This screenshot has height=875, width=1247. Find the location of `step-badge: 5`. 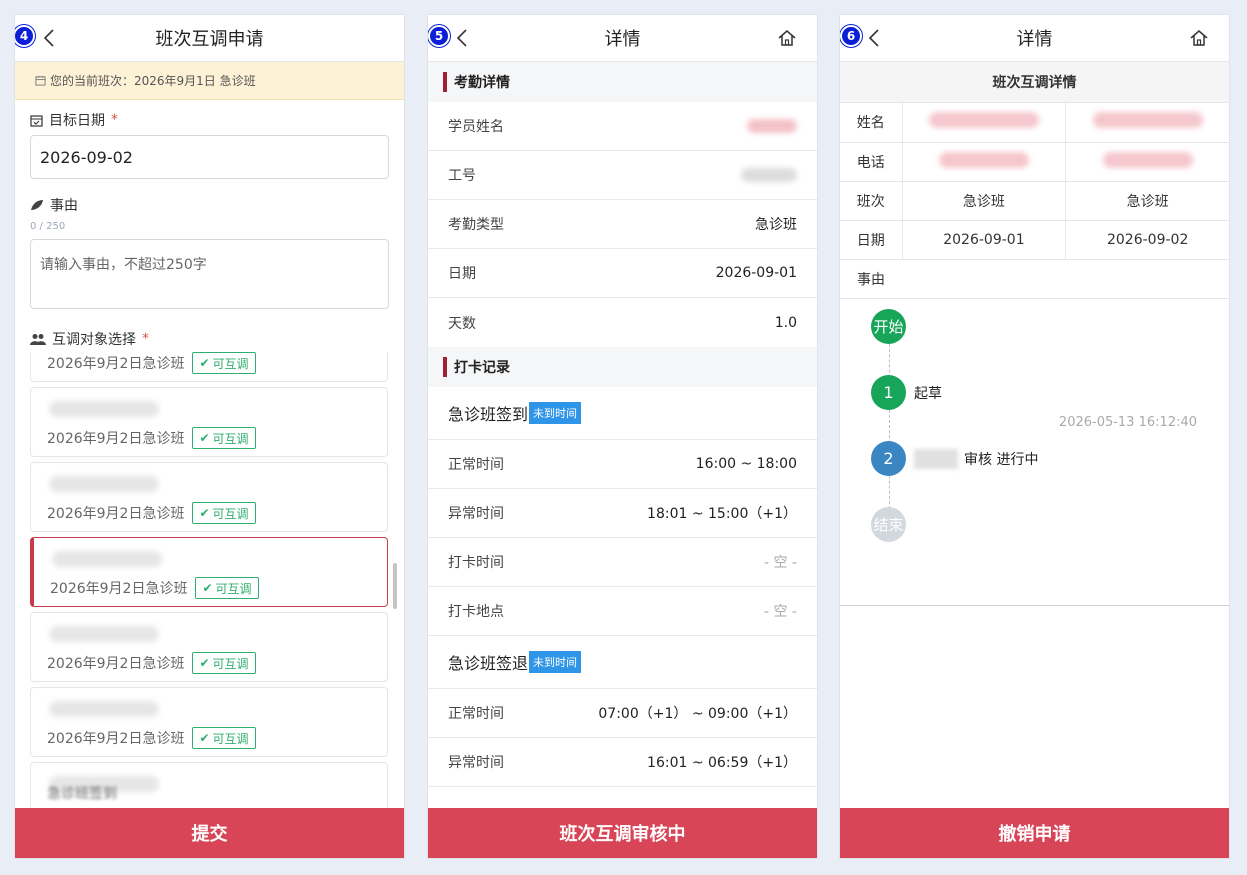

step-badge: 5 is located at coordinates (439, 36).